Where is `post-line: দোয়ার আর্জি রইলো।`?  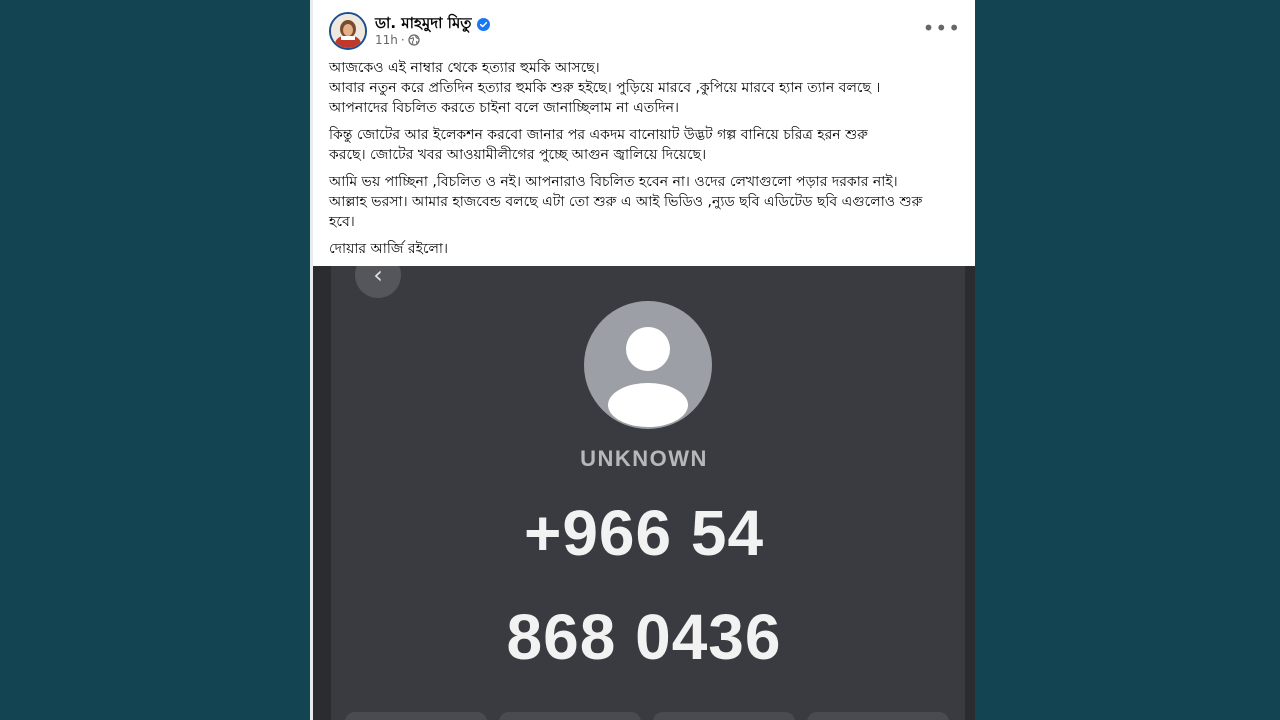
post-line: দোয়ার আর্জি রইলো। is located at coordinates (388, 249).